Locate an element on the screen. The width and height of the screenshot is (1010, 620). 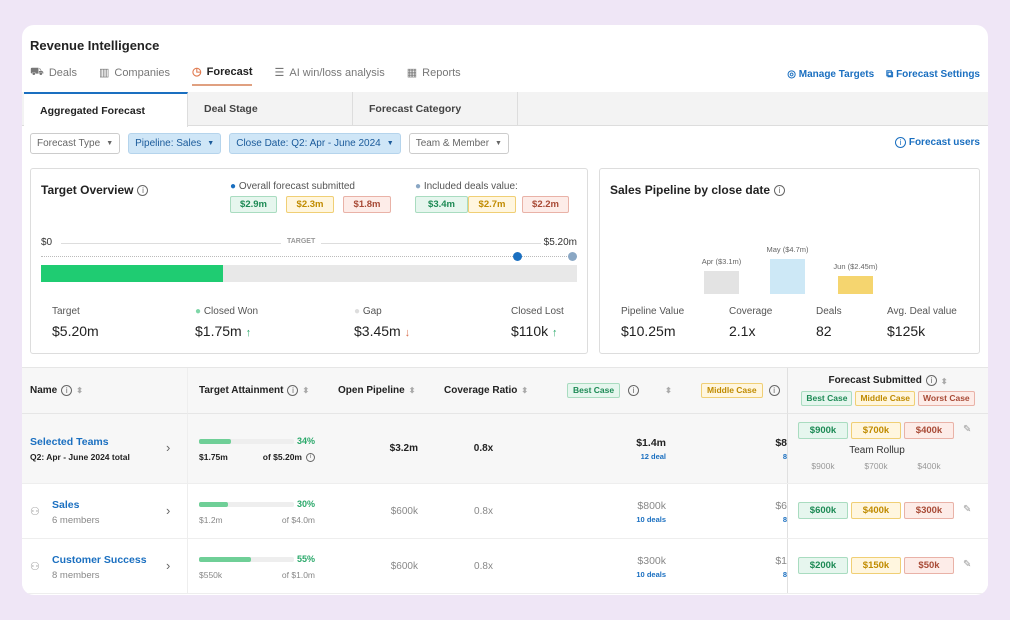
tab-deal-stage: Deal Stage is located at coordinates (270, 109).